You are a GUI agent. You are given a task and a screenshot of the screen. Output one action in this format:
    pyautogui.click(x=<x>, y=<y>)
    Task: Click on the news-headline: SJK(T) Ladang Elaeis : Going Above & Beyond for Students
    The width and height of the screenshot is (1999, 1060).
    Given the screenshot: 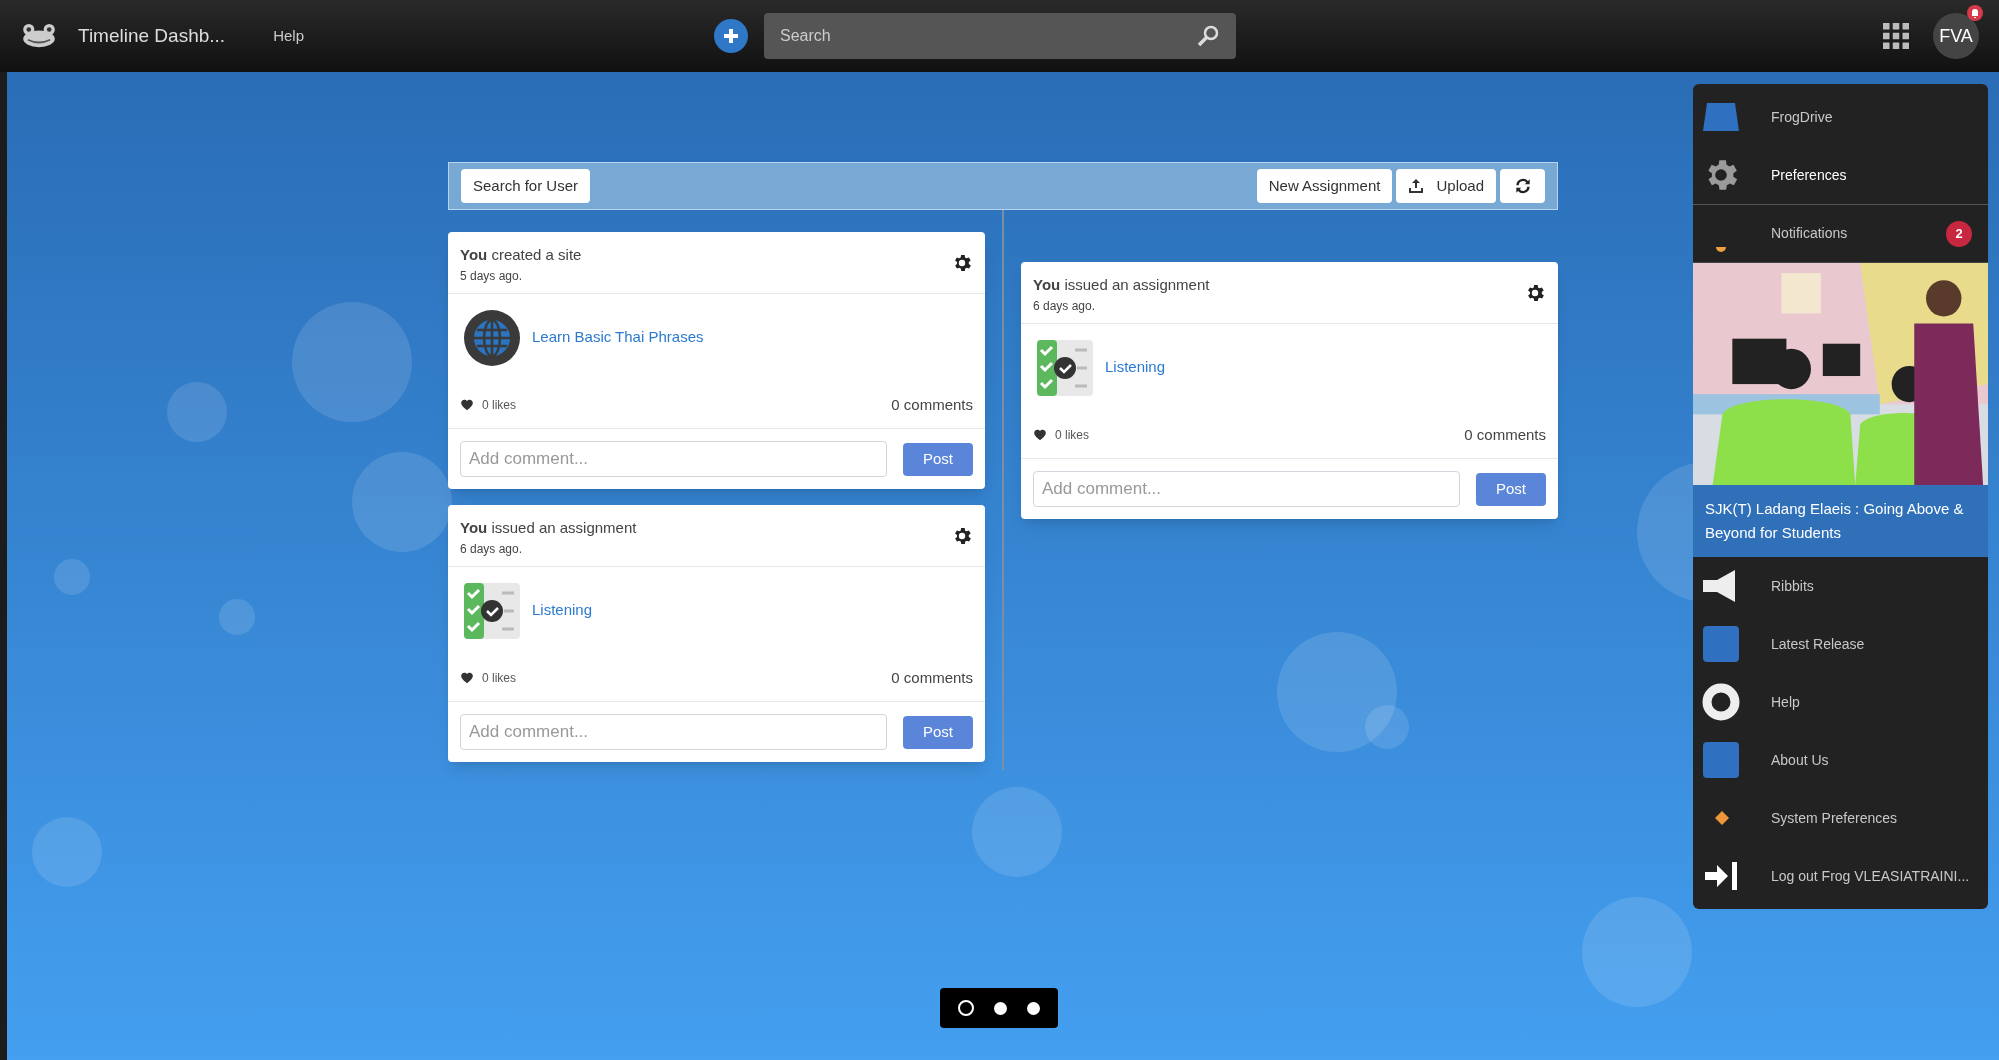 What is the action you would take?
    pyautogui.click(x=1840, y=521)
    